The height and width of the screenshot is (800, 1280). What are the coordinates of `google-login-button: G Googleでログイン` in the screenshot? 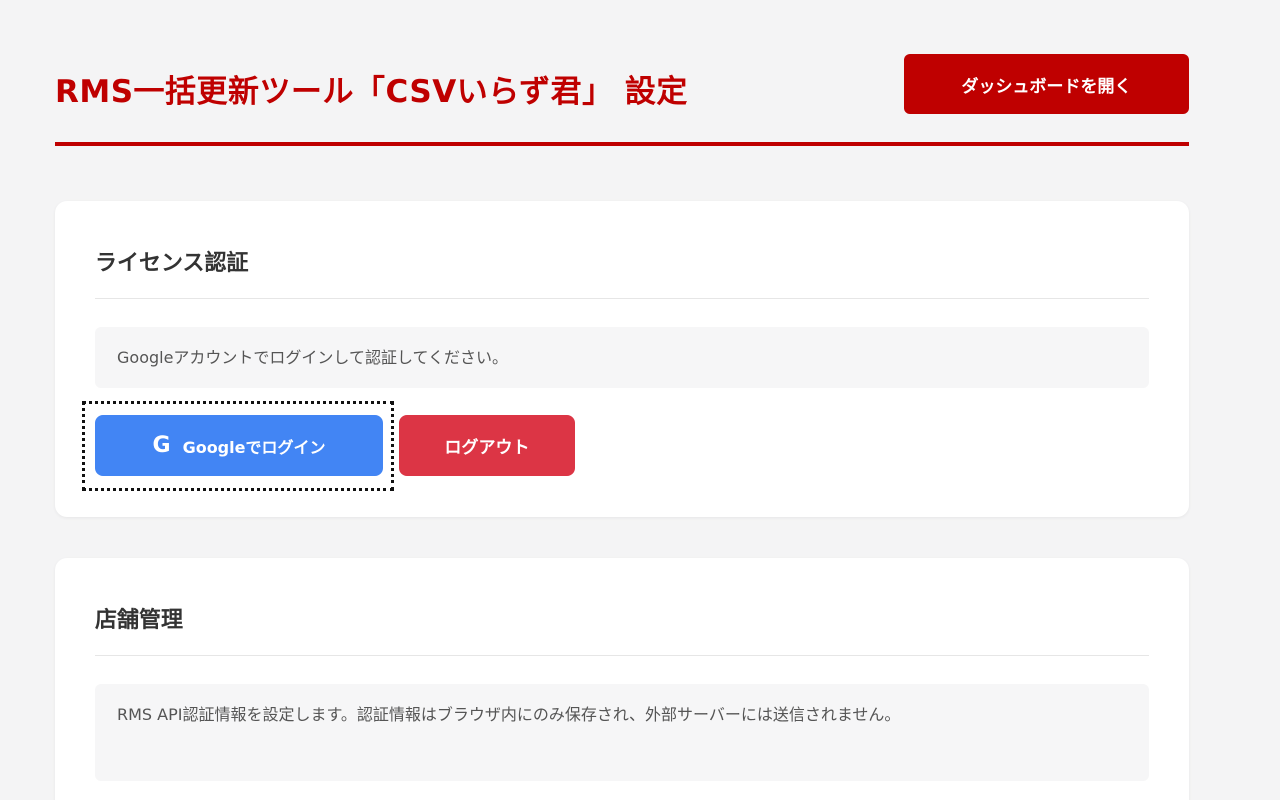 It's located at (239, 445).